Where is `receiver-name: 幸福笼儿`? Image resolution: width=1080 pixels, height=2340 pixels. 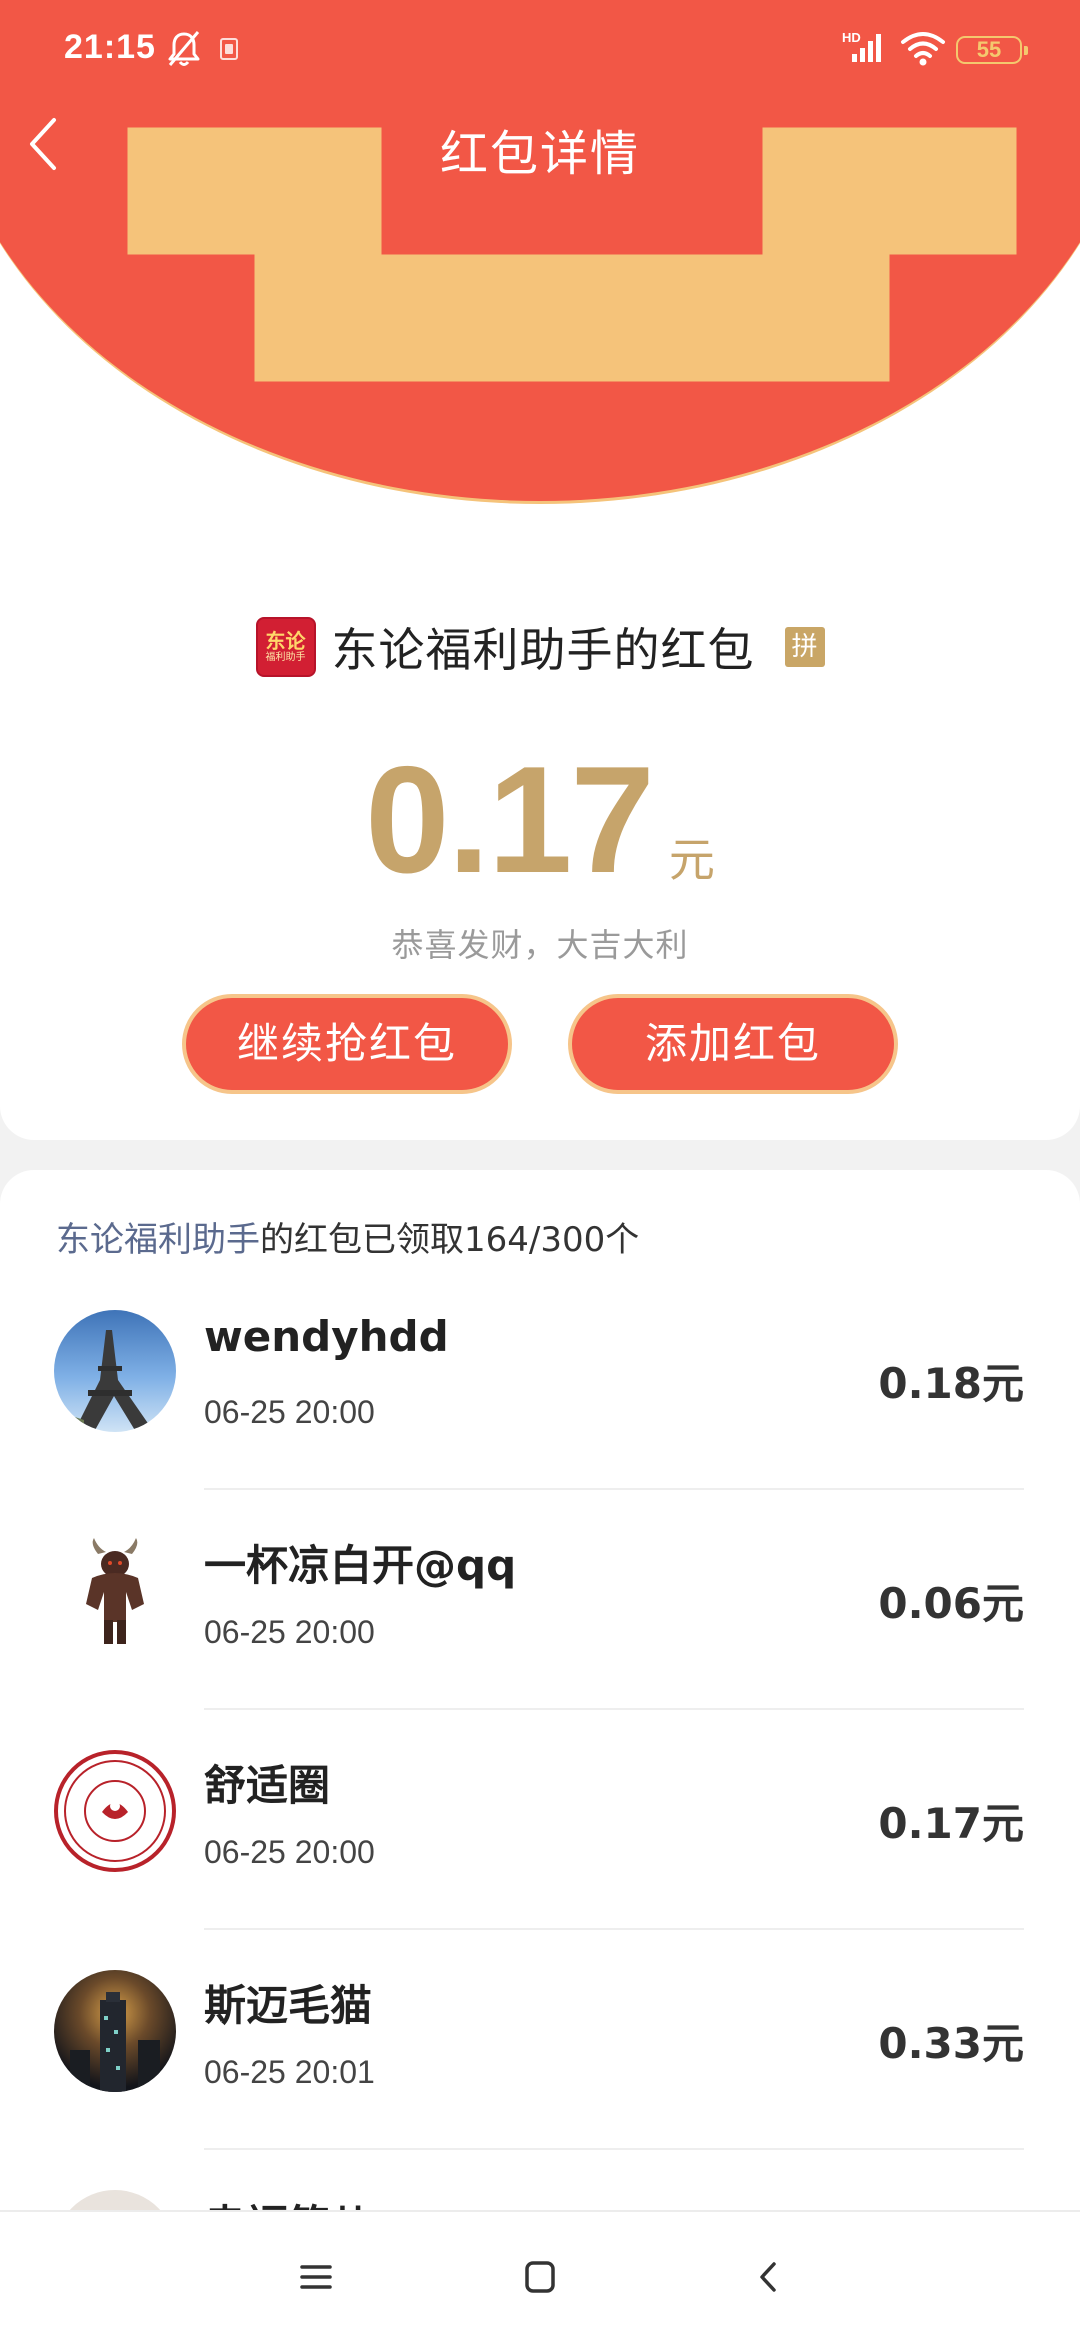
receiver-name: 幸福笼儿 is located at coordinates (288, 2201).